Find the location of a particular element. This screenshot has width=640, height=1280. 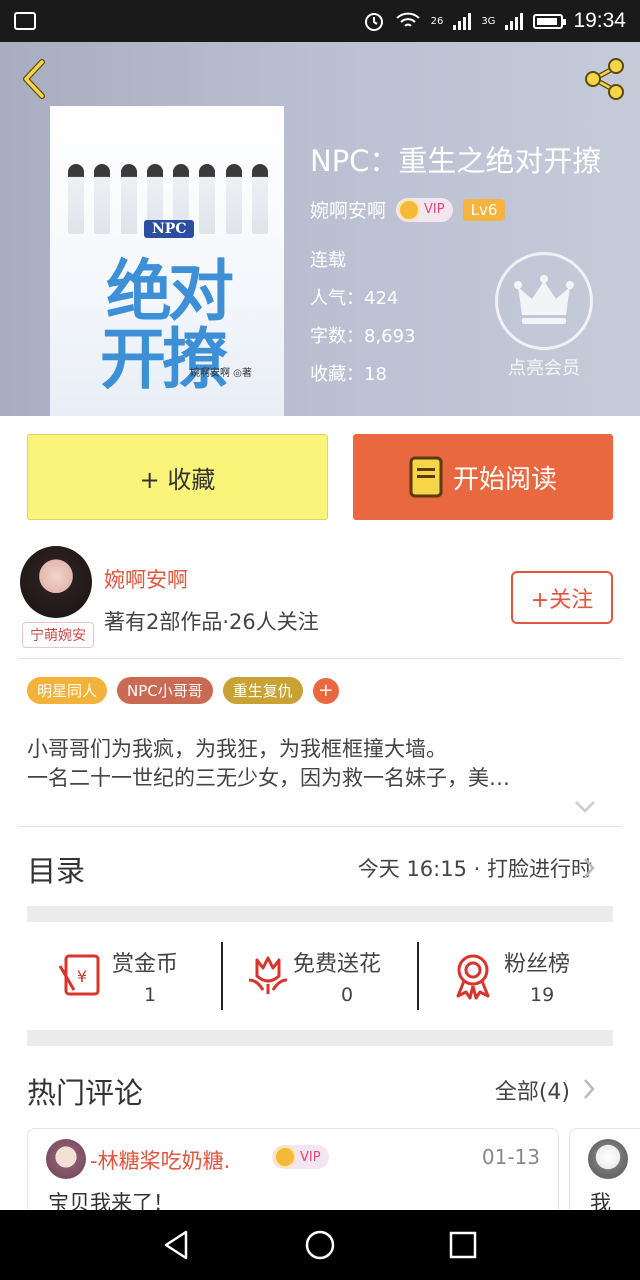

commenter-name: -林糖桨吃奶糖. is located at coordinates (160, 1160).